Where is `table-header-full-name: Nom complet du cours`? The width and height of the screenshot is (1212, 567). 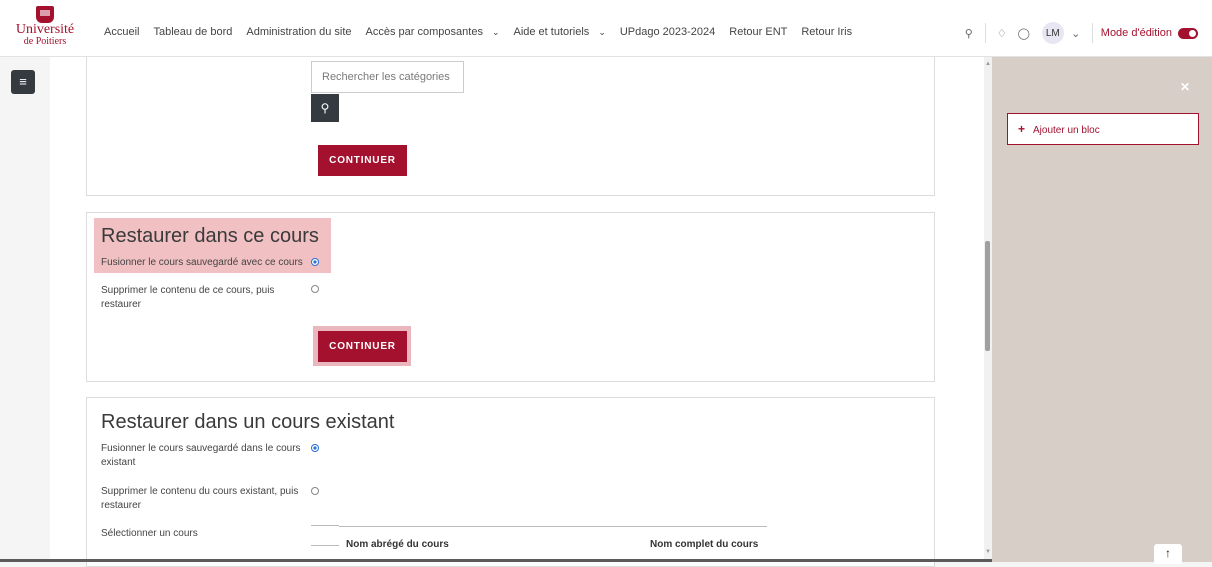
table-header-full-name: Nom complet du cours is located at coordinates (704, 544).